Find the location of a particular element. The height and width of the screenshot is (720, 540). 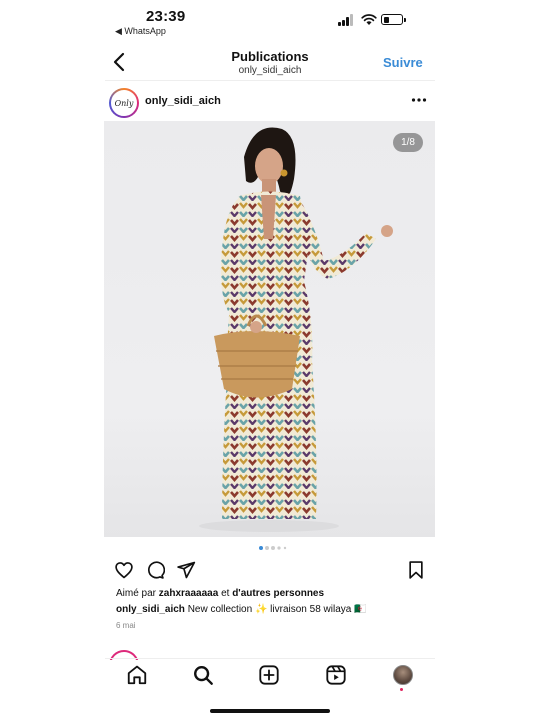

post-username: only_sidi_aich is located at coordinates (183, 101).